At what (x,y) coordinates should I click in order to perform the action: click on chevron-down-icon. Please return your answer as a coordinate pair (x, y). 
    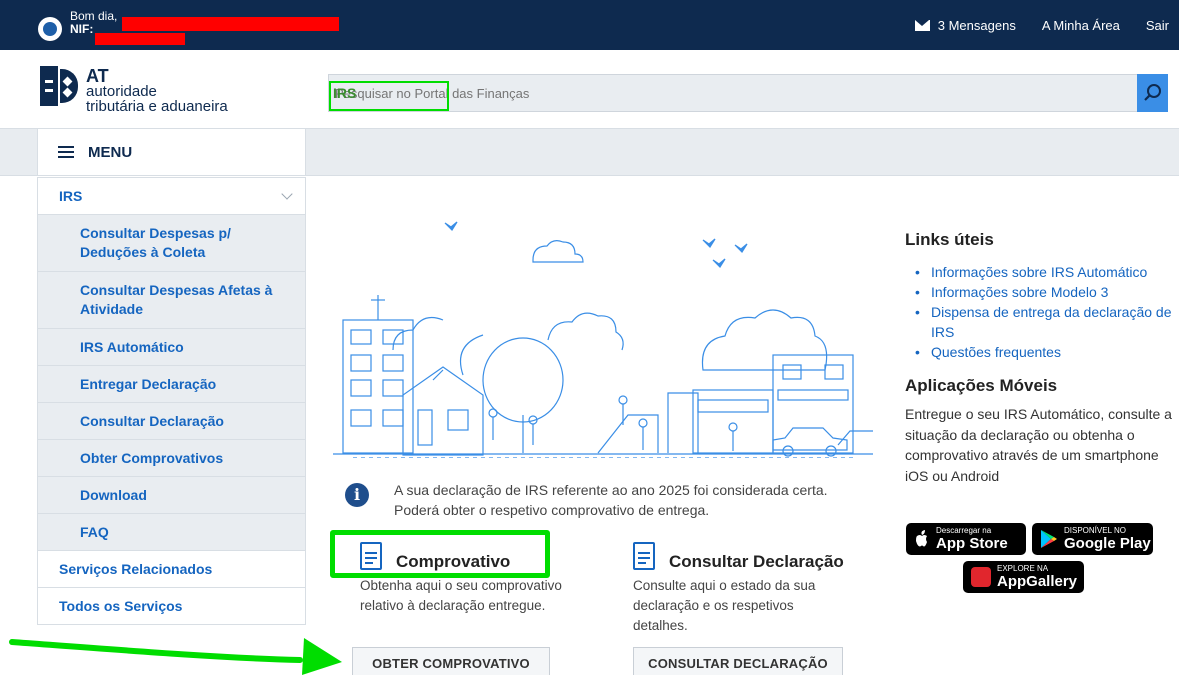
    Looking at the image, I should click on (287, 193).